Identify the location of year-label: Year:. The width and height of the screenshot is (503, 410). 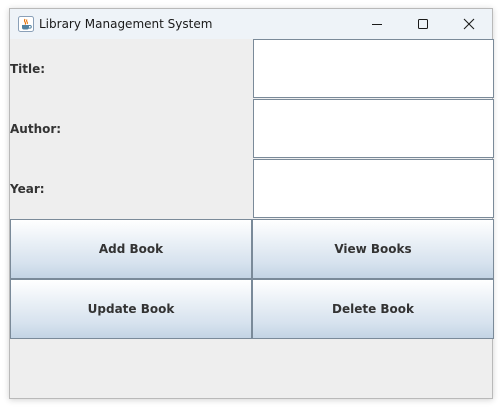
(27, 189).